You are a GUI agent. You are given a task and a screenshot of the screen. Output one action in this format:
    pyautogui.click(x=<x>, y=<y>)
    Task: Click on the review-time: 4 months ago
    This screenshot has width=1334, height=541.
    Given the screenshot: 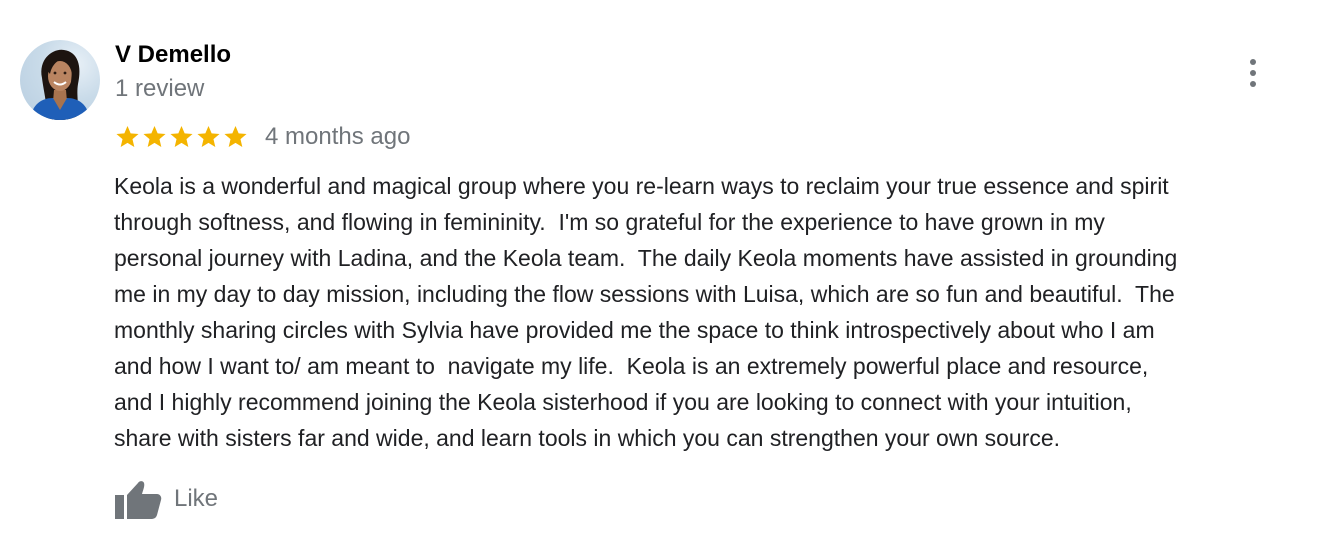 What is the action you would take?
    pyautogui.click(x=338, y=136)
    